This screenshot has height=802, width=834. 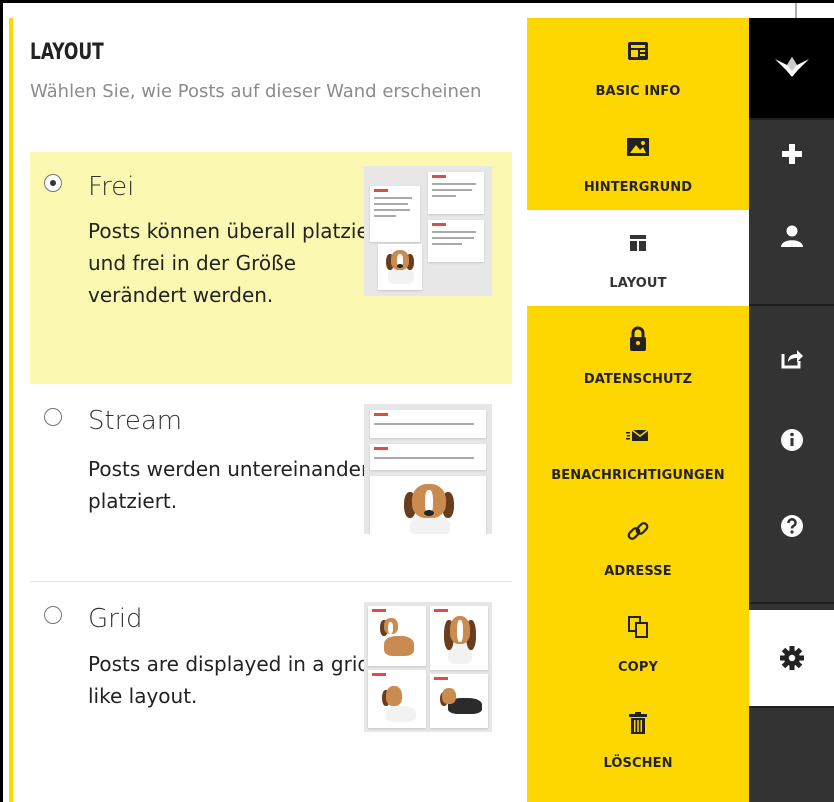 I want to click on menu-item-basic-info: BASIC INFO, so click(x=638, y=66).